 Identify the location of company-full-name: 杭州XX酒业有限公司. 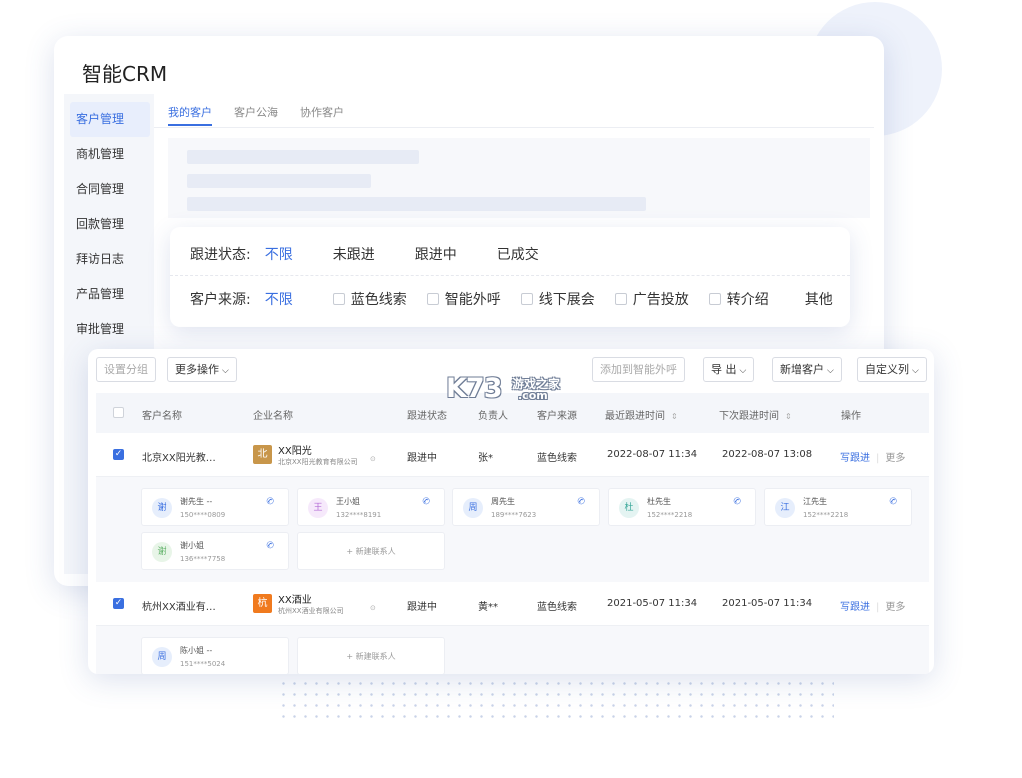
(311, 611).